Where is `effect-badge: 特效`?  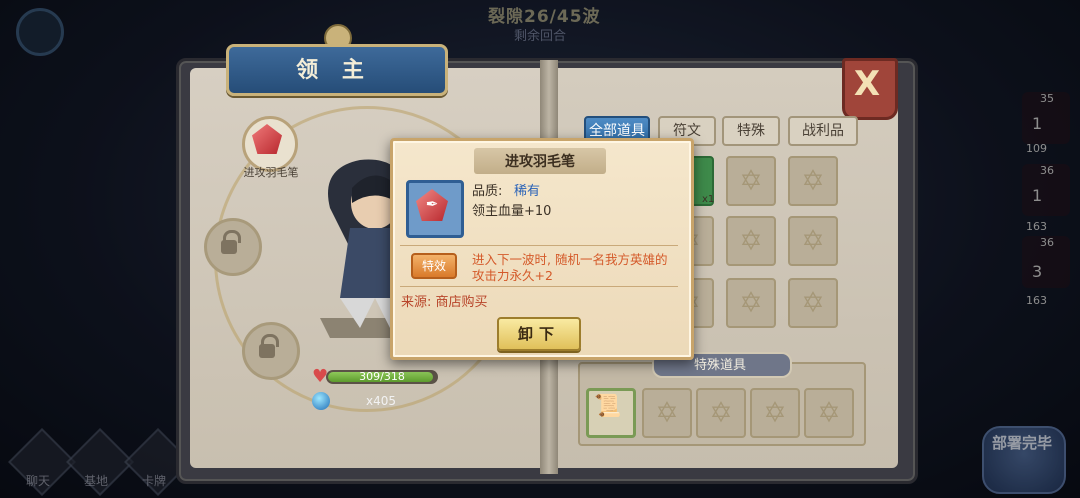
effect-badge: 特效 is located at coordinates (434, 266).